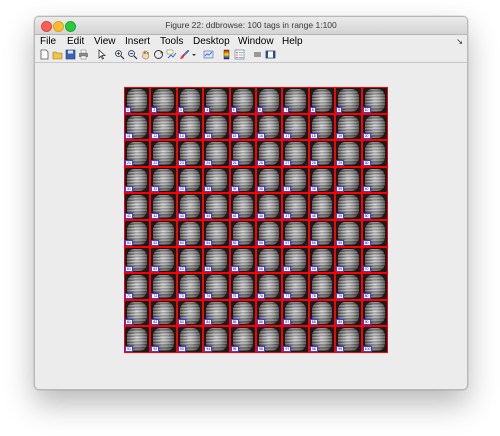  Describe the element at coordinates (216, 180) in the screenshot. I see `tag-thumbnail: 34` at that location.